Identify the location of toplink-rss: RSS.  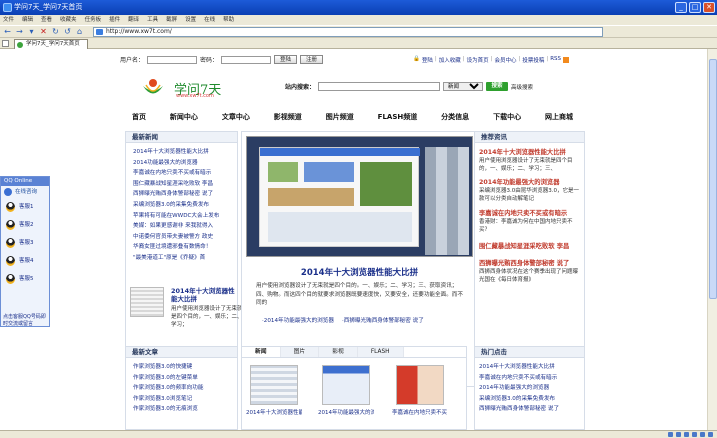
(555, 60).